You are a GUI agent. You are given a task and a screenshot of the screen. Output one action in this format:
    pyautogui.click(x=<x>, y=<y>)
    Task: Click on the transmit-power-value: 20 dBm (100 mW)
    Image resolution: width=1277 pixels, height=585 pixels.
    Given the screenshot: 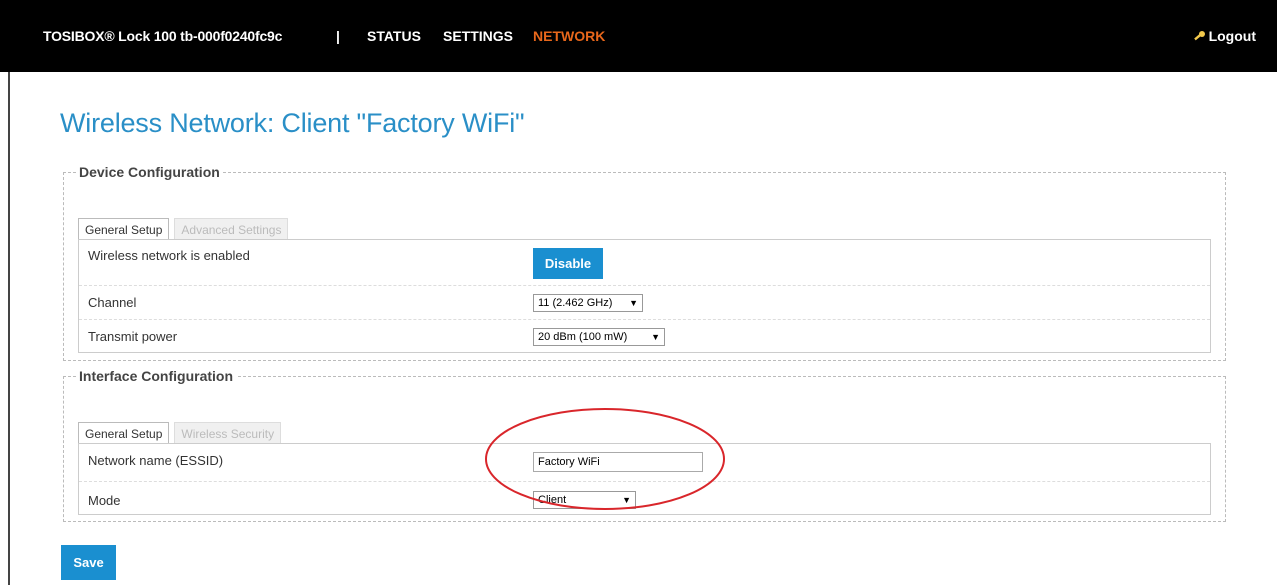 What is the action you would take?
    pyautogui.click(x=583, y=337)
    